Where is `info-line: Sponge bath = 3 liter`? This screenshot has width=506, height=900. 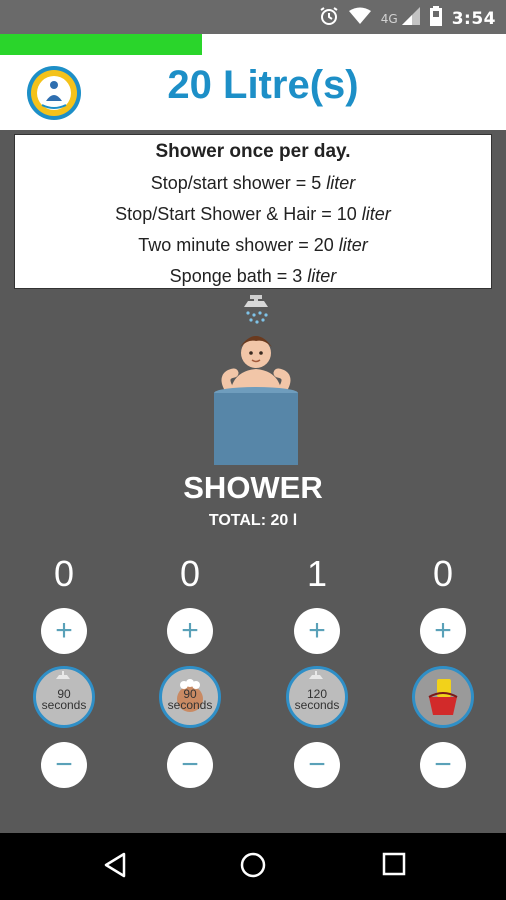
info-line: Sponge bath = 3 liter is located at coordinates (253, 276).